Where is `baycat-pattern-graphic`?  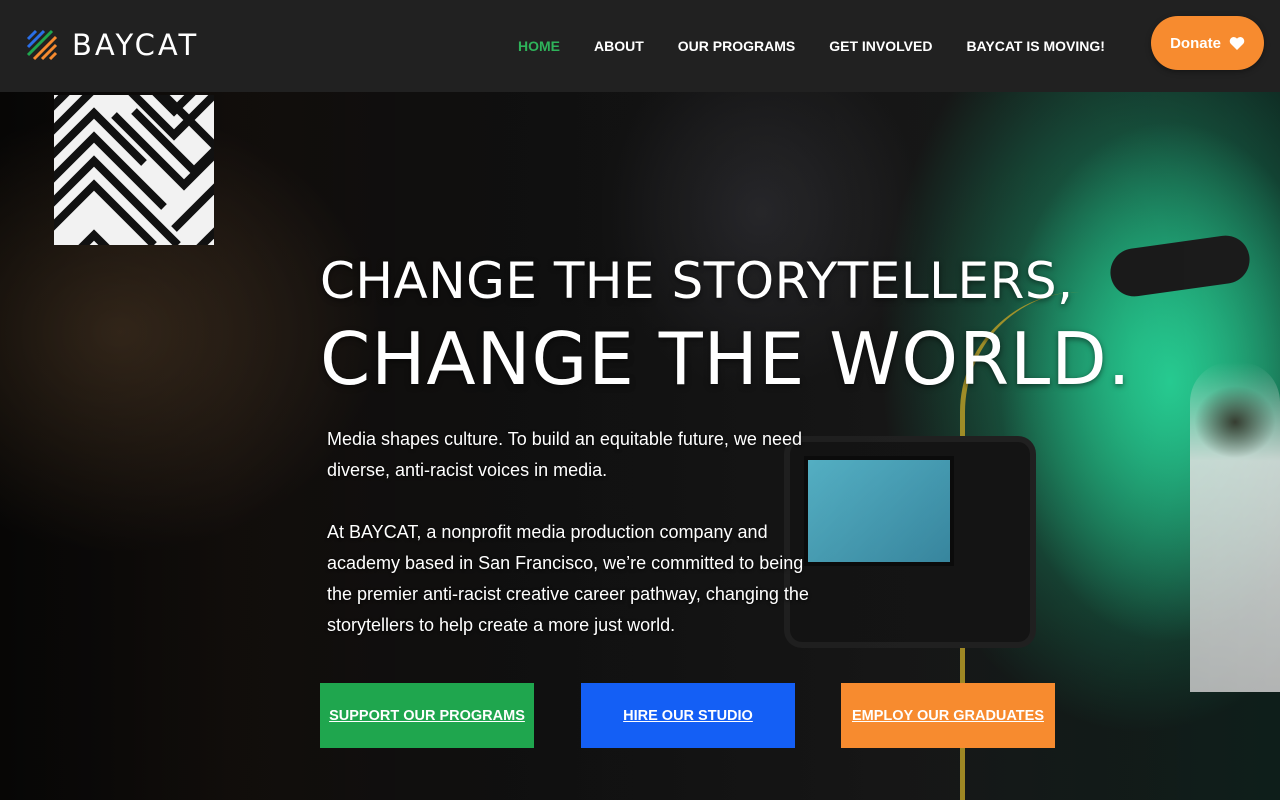
baycat-pattern-graphic is located at coordinates (134, 170).